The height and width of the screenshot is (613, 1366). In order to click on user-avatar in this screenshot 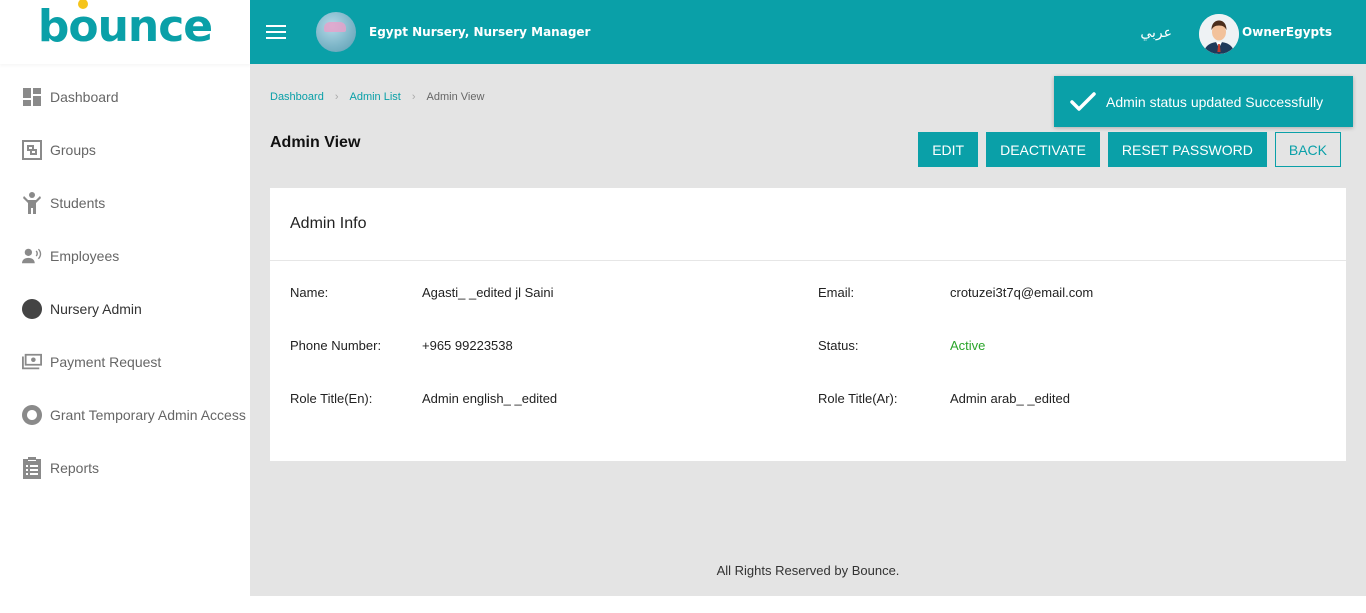, I will do `click(1219, 34)`.